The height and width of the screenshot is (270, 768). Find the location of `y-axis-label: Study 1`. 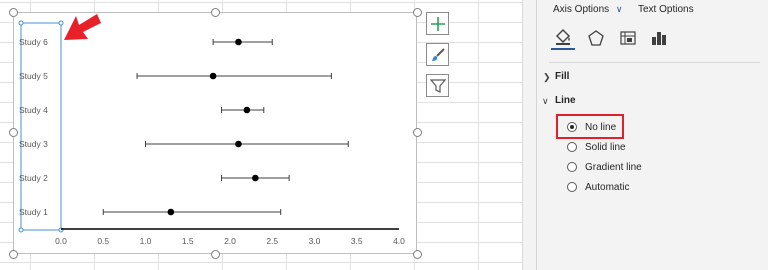

y-axis-label: Study 1 is located at coordinates (33, 212).